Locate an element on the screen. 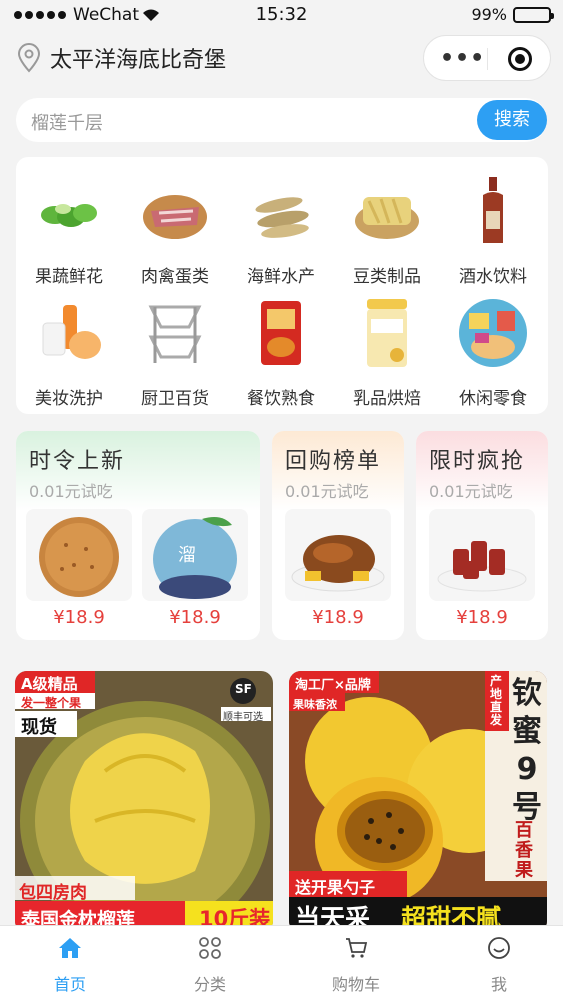  tab-profile: 我 is located at coordinates (496, 960).